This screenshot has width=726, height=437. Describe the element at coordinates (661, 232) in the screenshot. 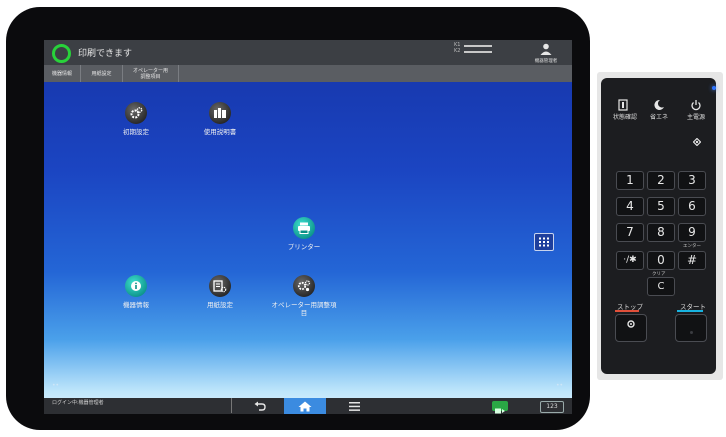

I see `key-8: 8` at that location.